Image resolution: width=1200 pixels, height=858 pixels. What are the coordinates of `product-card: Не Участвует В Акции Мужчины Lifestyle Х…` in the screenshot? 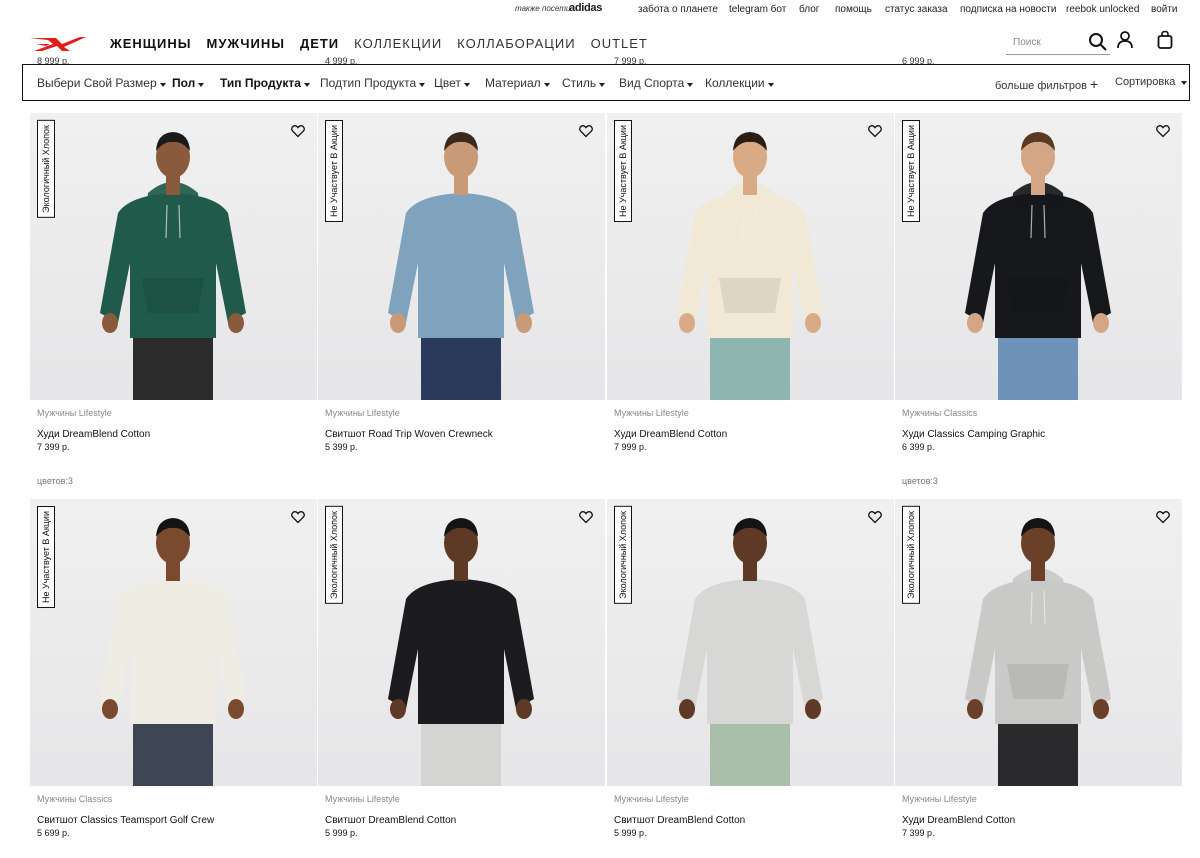 It's located at (750, 282).